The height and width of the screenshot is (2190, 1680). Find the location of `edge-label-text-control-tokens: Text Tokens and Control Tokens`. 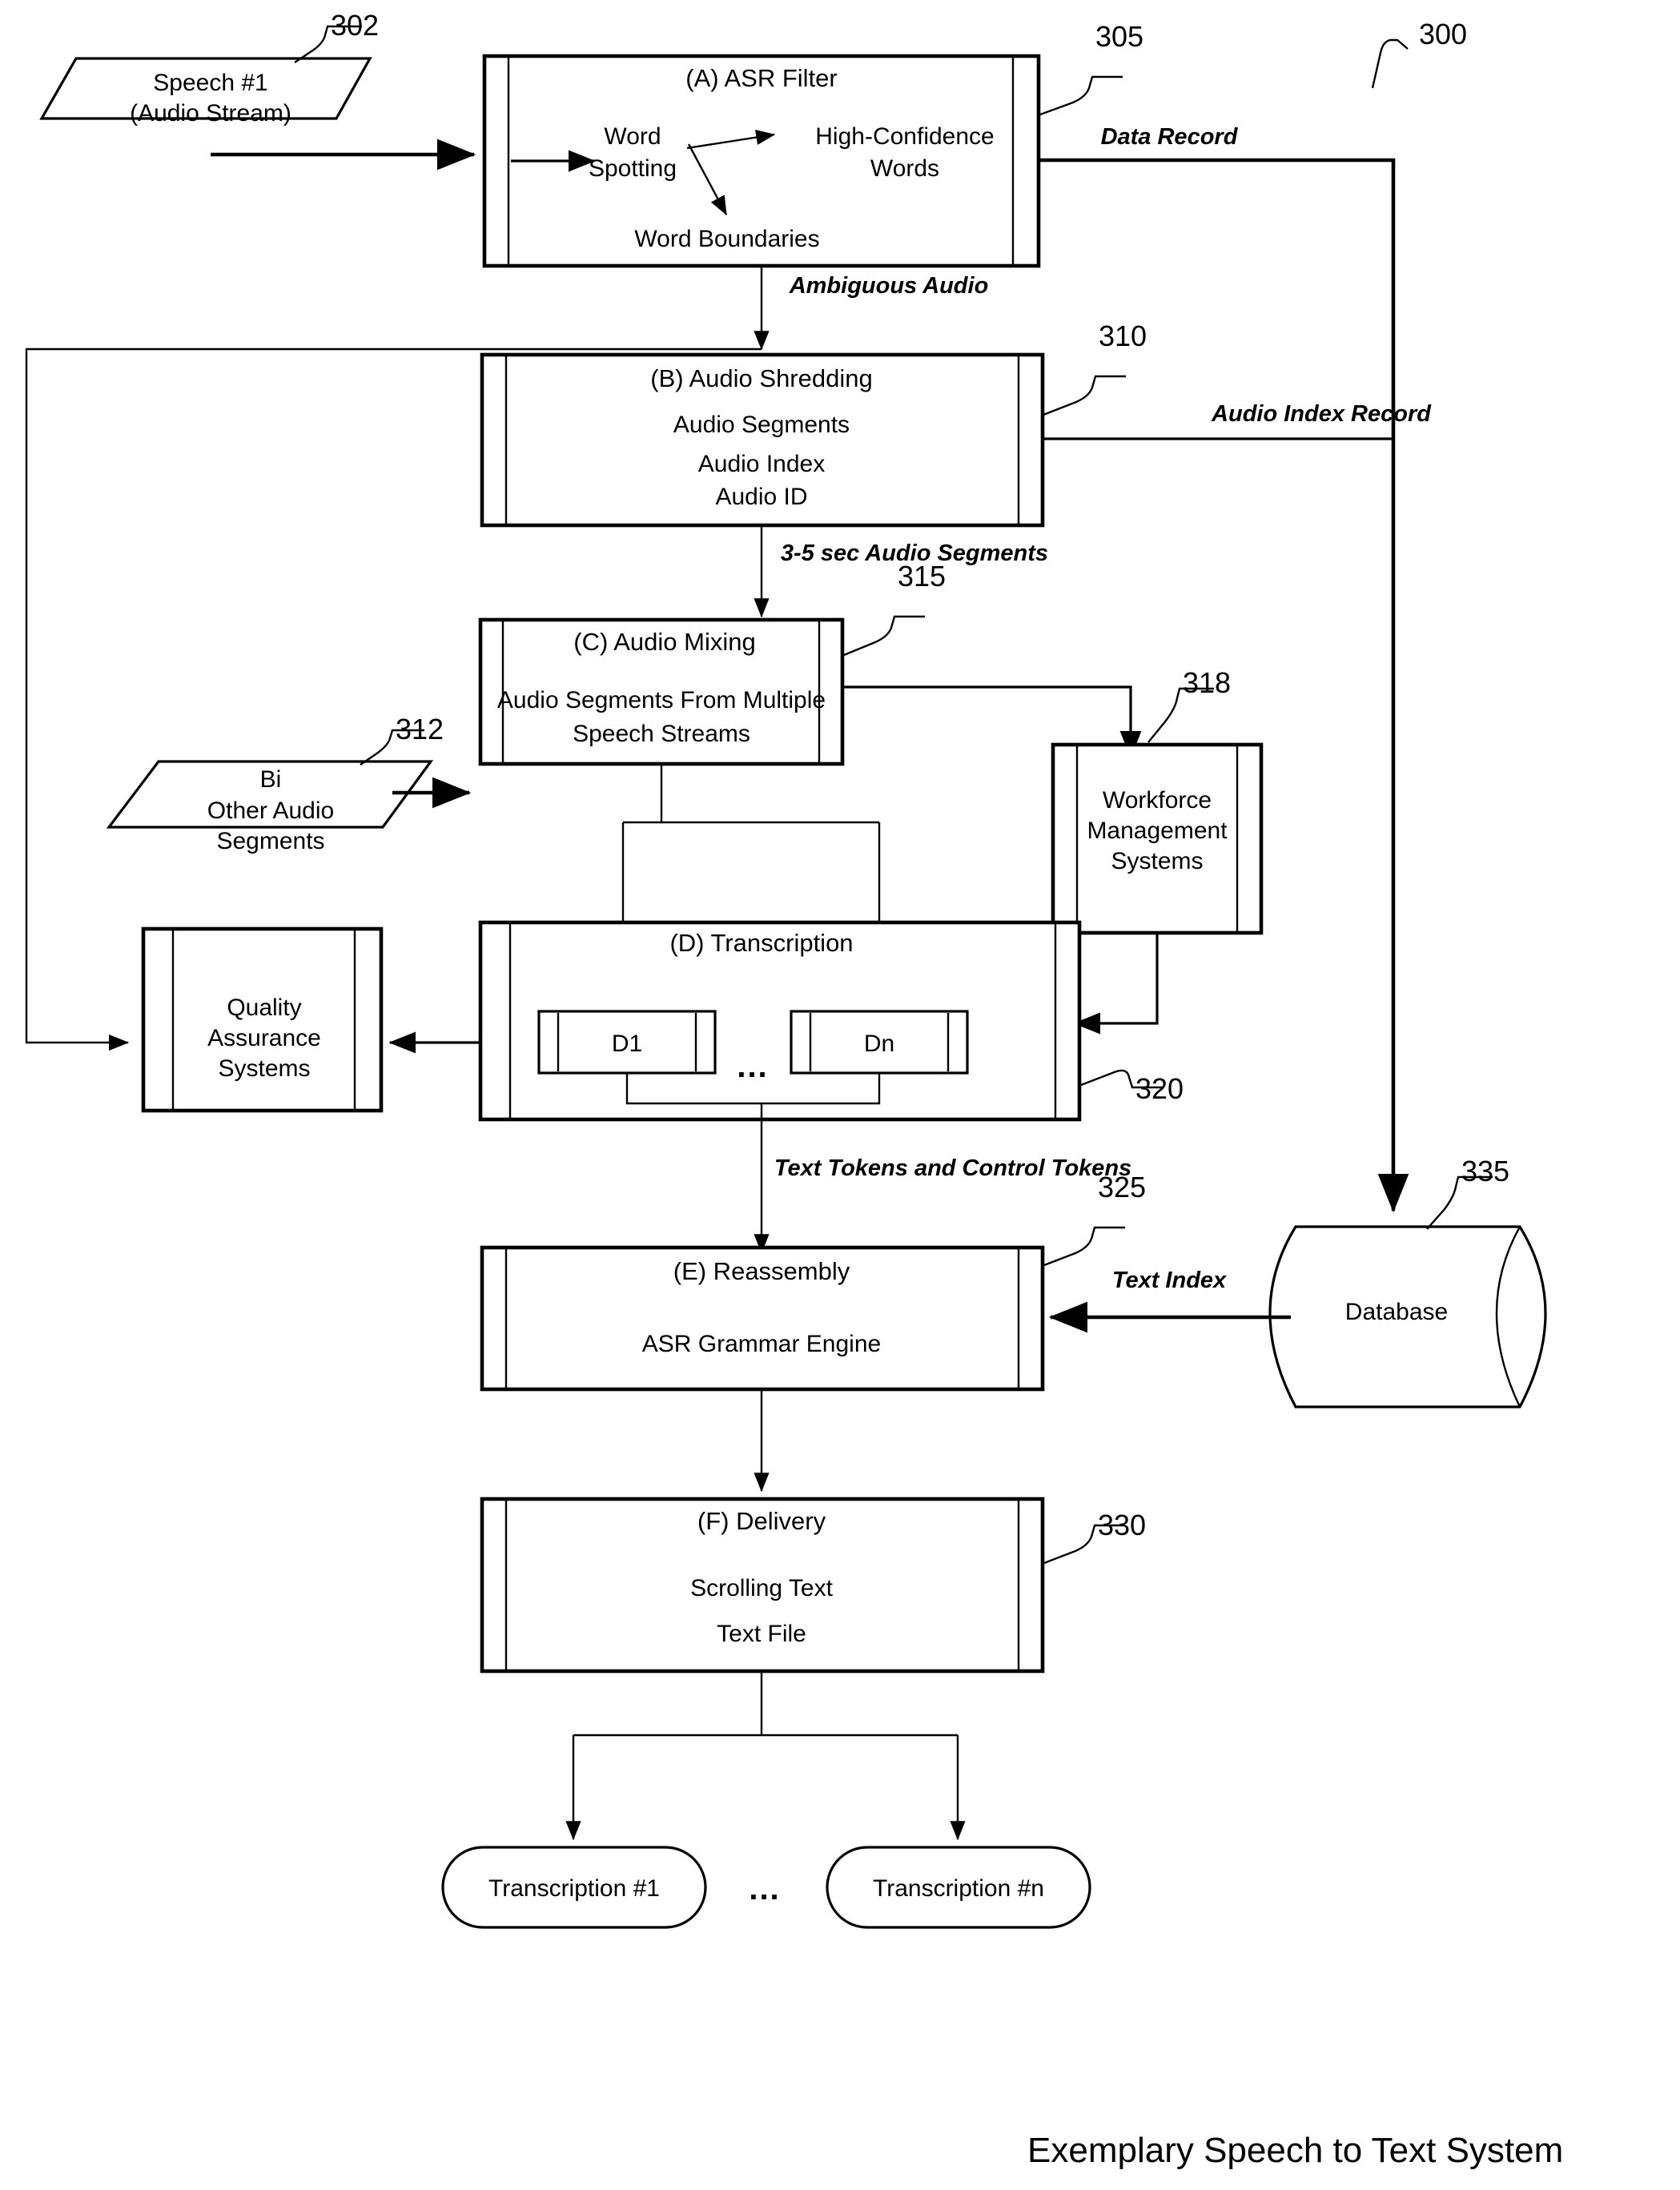

edge-label-text-control-tokens: Text Tokens and Control Tokens is located at coordinates (952, 1168).